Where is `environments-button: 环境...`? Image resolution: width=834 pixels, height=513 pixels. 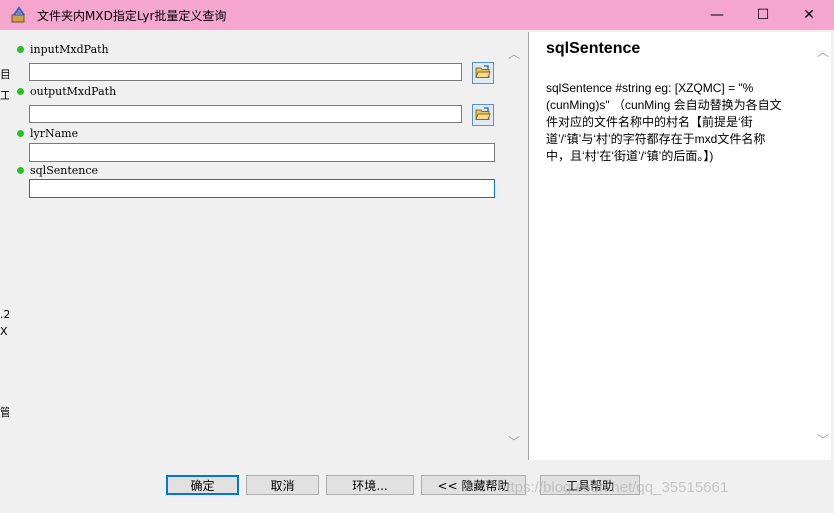
environments-button: 环境... is located at coordinates (370, 485).